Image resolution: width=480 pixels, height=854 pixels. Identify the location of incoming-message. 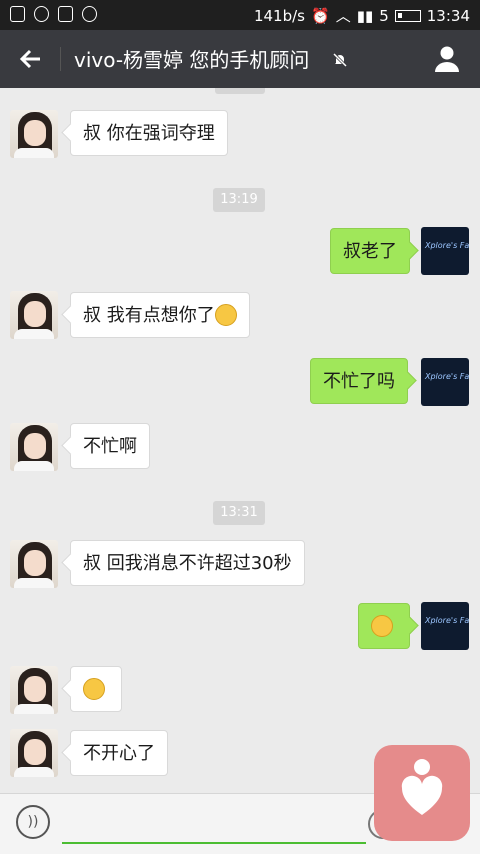
(96, 689).